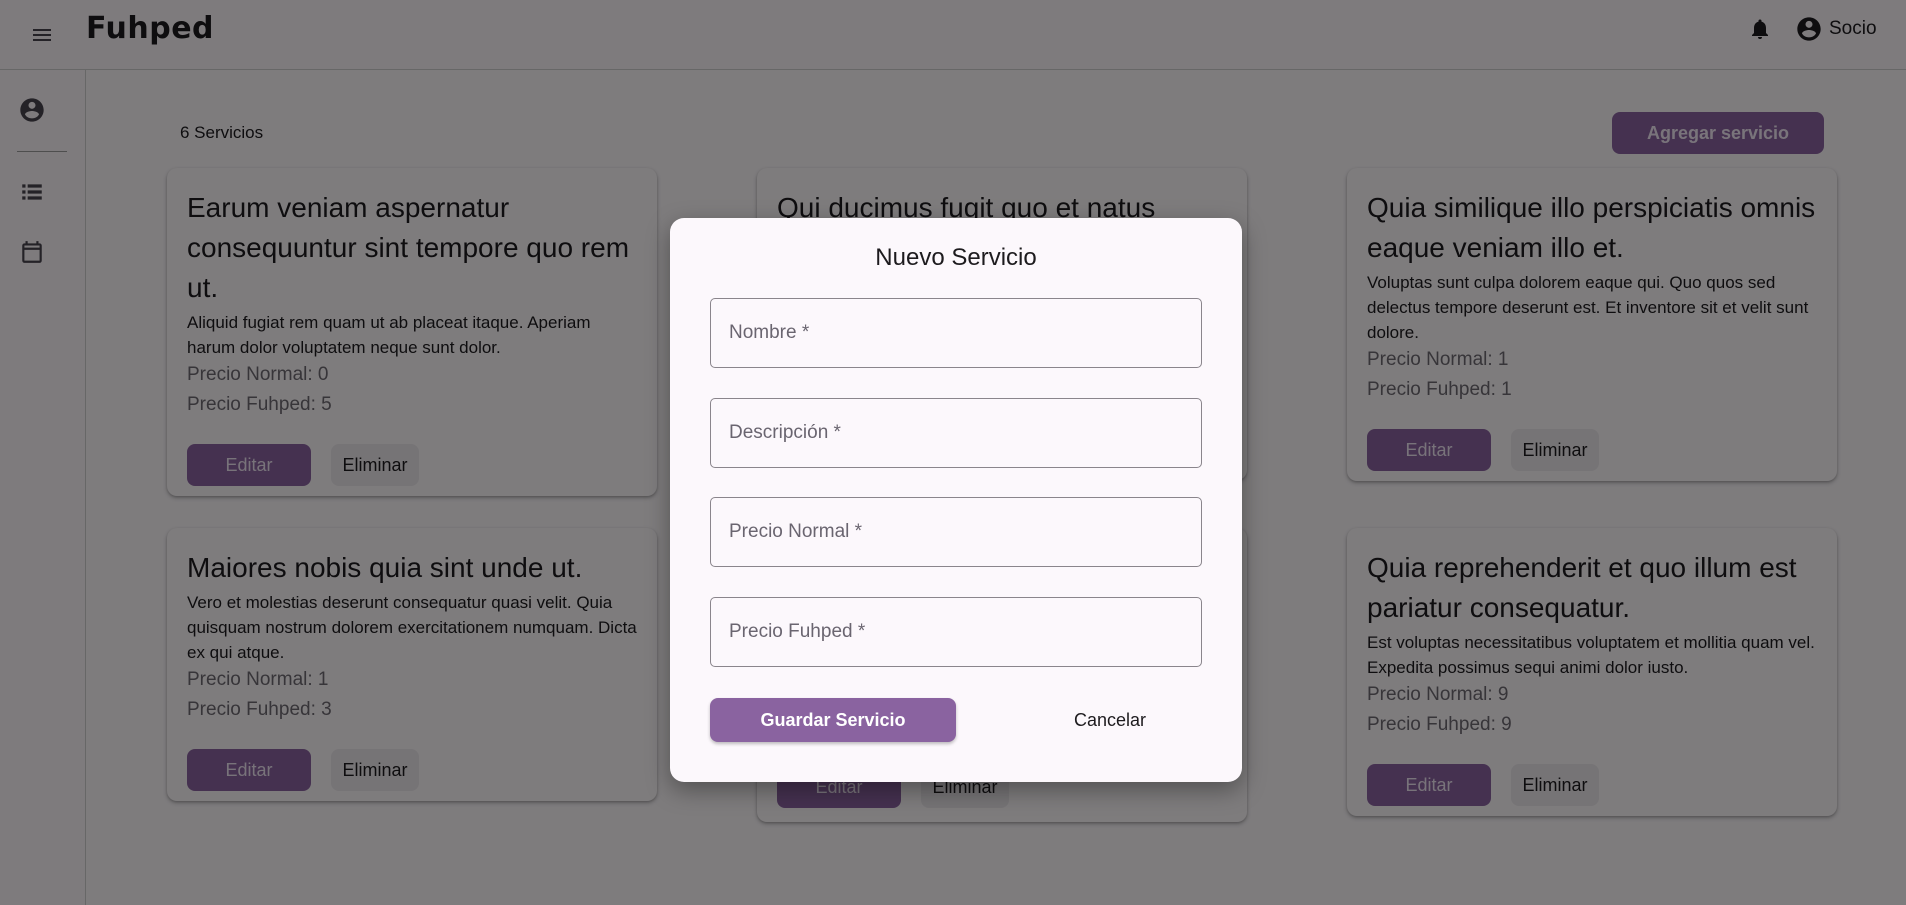  Describe the element at coordinates (1110, 720) in the screenshot. I see `cancel-button: Cancelar` at that location.